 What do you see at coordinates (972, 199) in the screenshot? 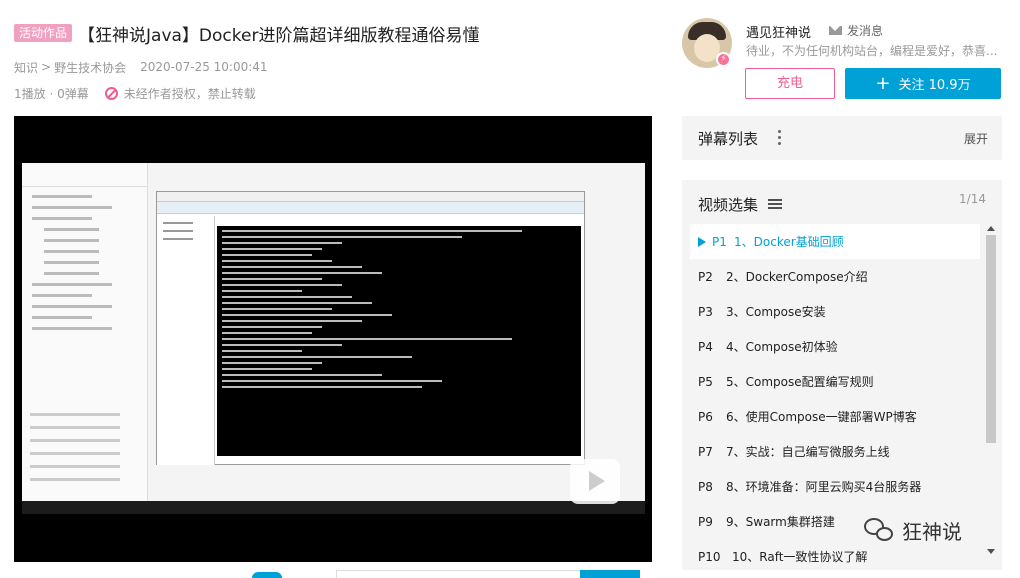
I see `episode-page-indicator: 1/14` at bounding box center [972, 199].